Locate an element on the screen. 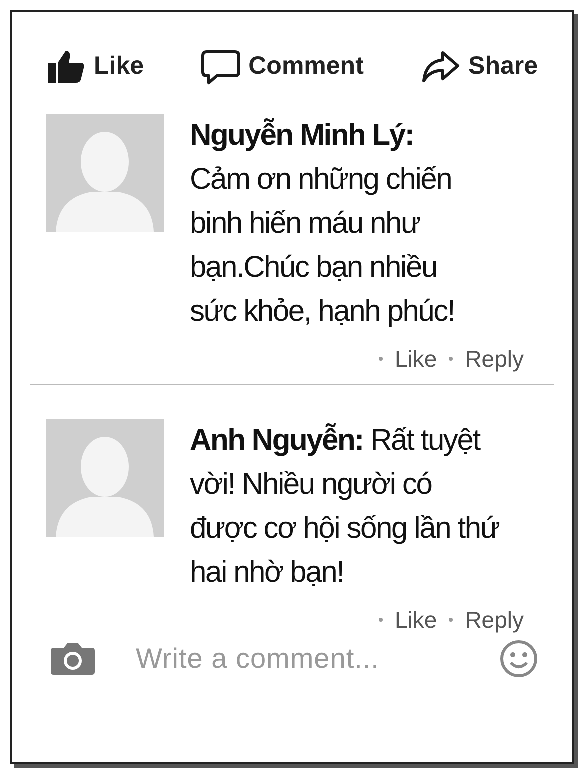  share-button: Share is located at coordinates (479, 67).